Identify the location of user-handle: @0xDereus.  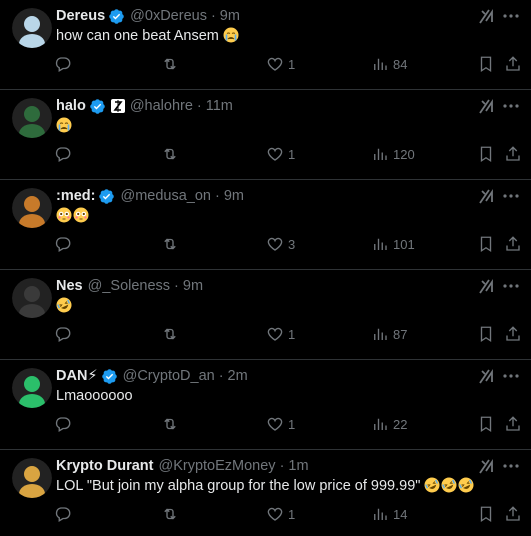
(168, 16).